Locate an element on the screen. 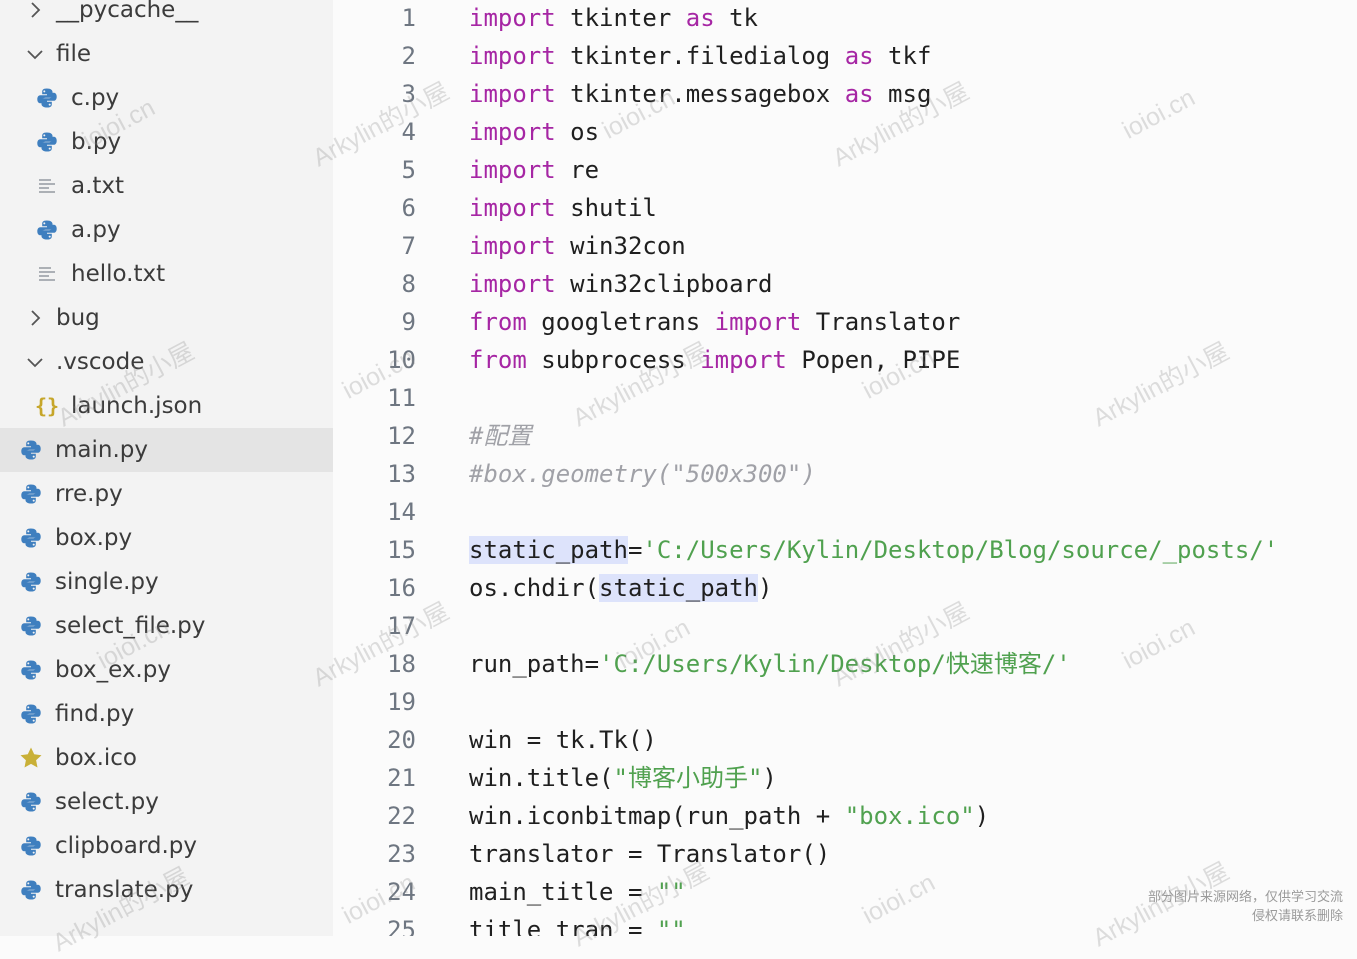 This screenshot has width=1357, height=959. code-token: tkinter is located at coordinates (620, 18).